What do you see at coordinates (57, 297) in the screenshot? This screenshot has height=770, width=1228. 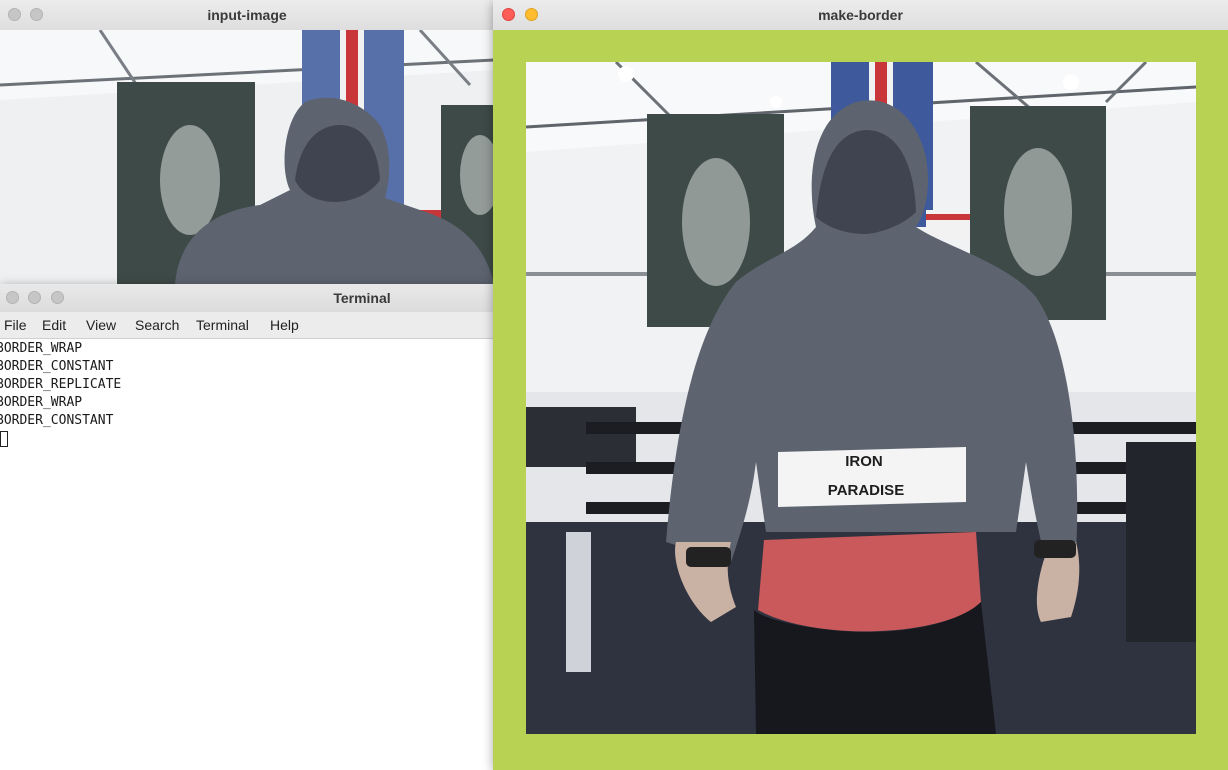 I see `maximize-icon` at bounding box center [57, 297].